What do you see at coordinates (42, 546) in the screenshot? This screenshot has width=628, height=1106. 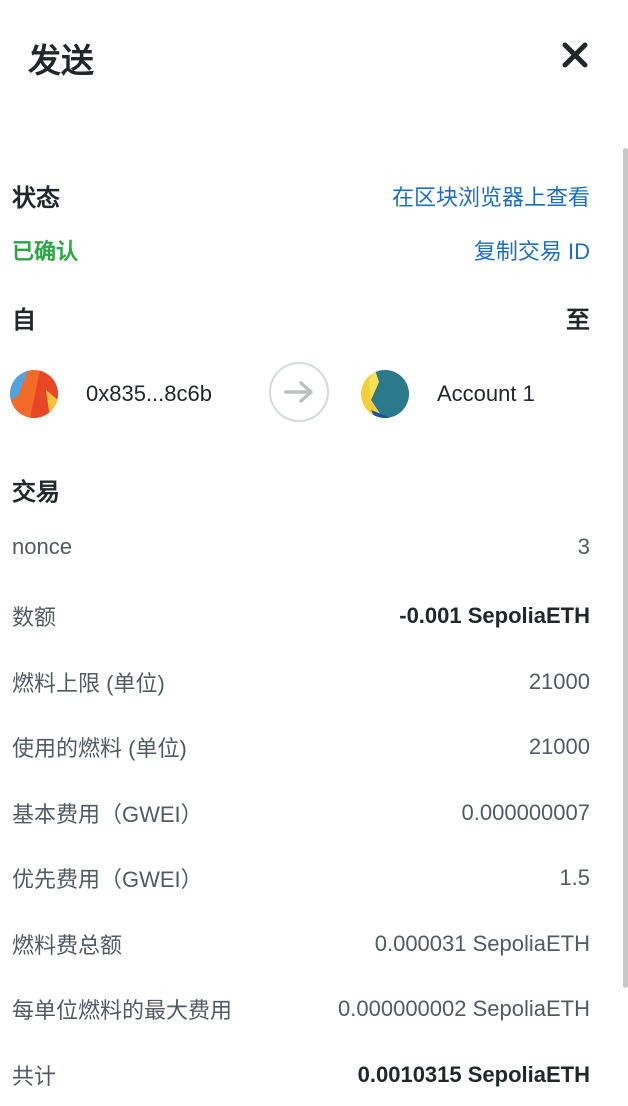 I see `tx-row-label: nonce` at bounding box center [42, 546].